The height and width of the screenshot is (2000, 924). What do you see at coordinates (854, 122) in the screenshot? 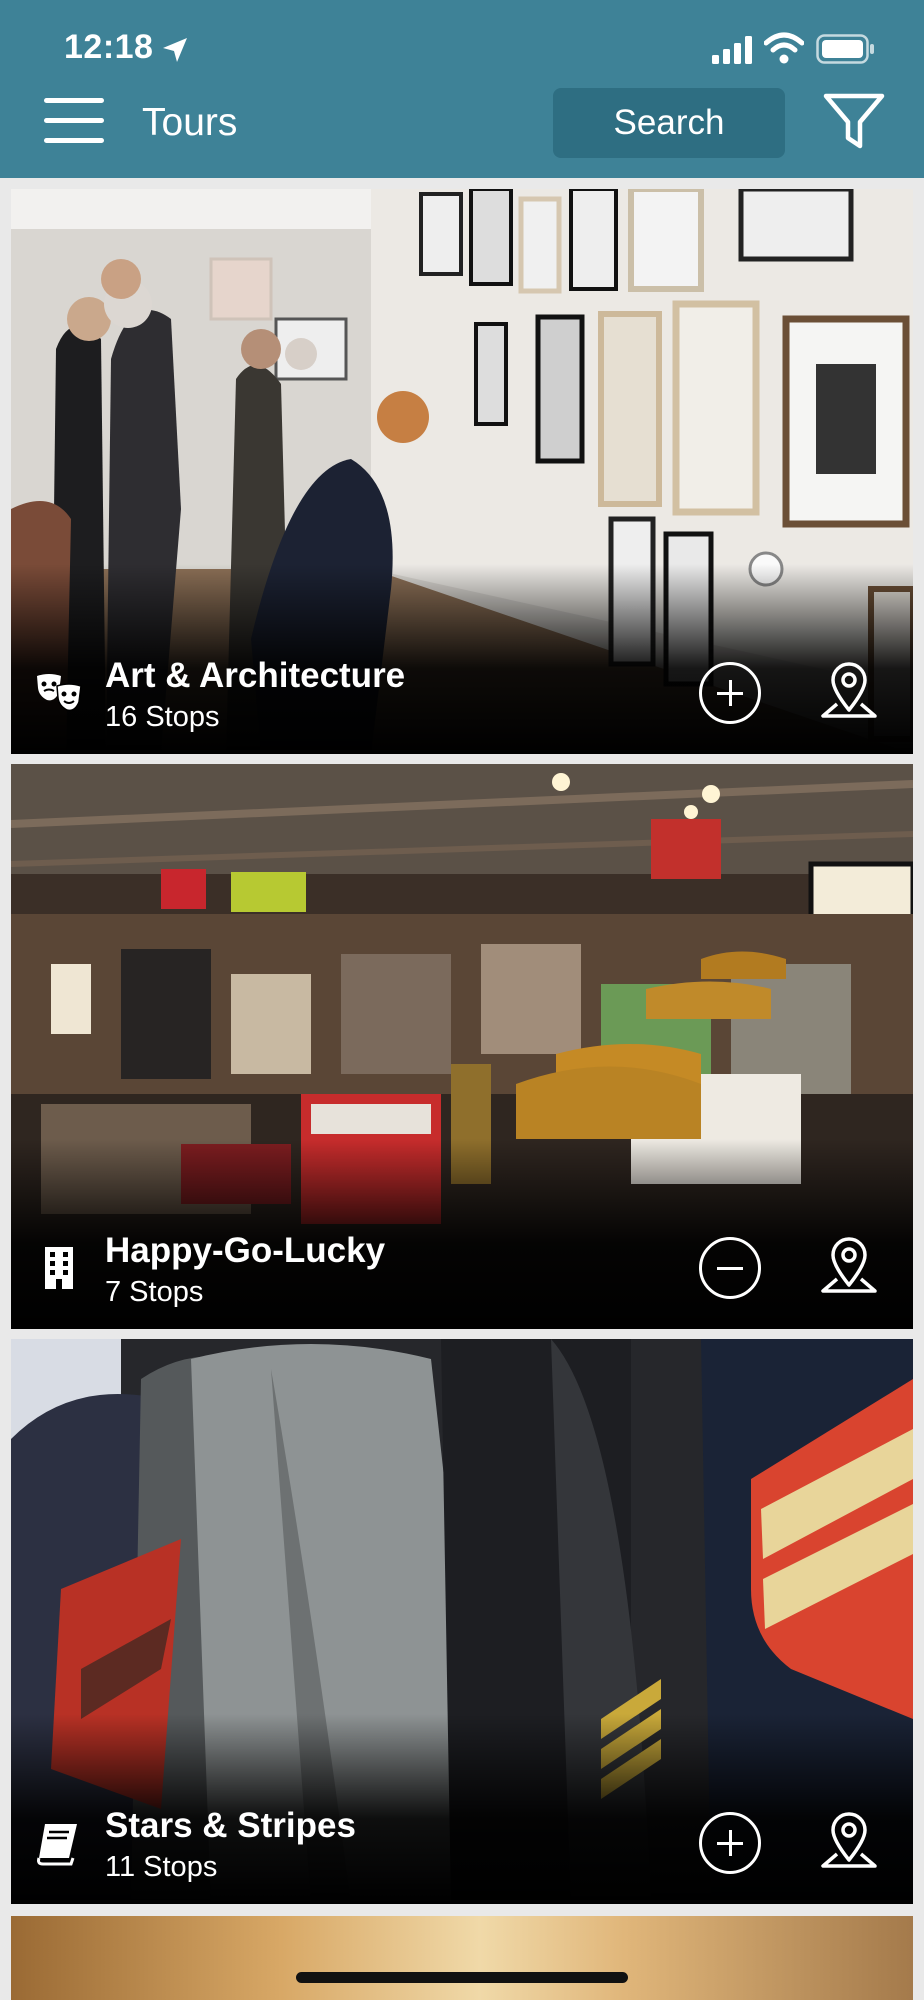
I see `filter-icon` at bounding box center [854, 122].